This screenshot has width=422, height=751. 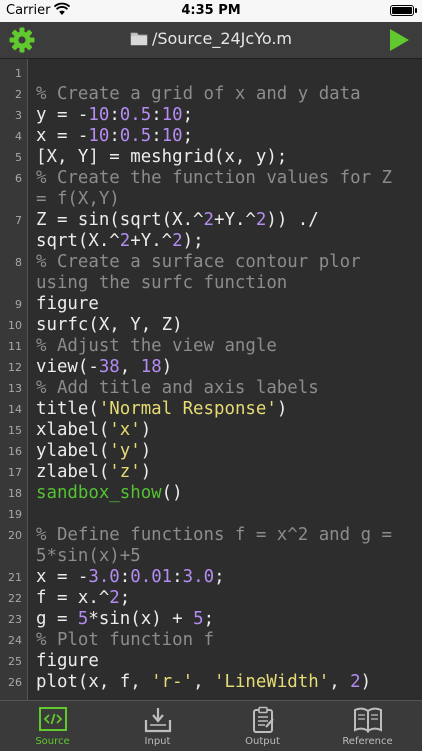 I want to click on code-line: 12 view(-38, 18), so click(x=211, y=365).